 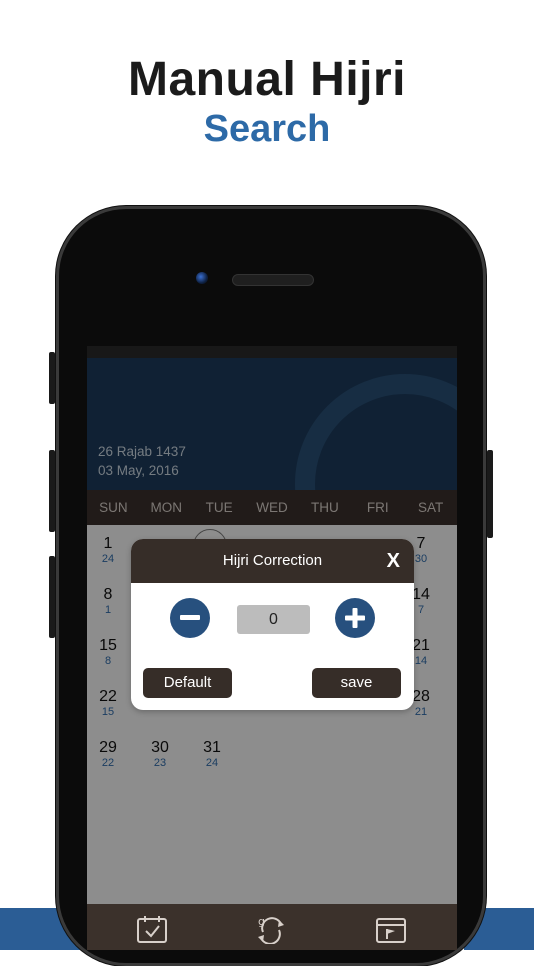 I want to click on default-button: Default, so click(x=187, y=683).